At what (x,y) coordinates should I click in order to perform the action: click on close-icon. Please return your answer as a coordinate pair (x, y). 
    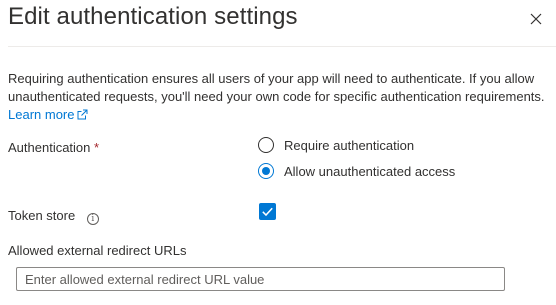
    Looking at the image, I should click on (536, 19).